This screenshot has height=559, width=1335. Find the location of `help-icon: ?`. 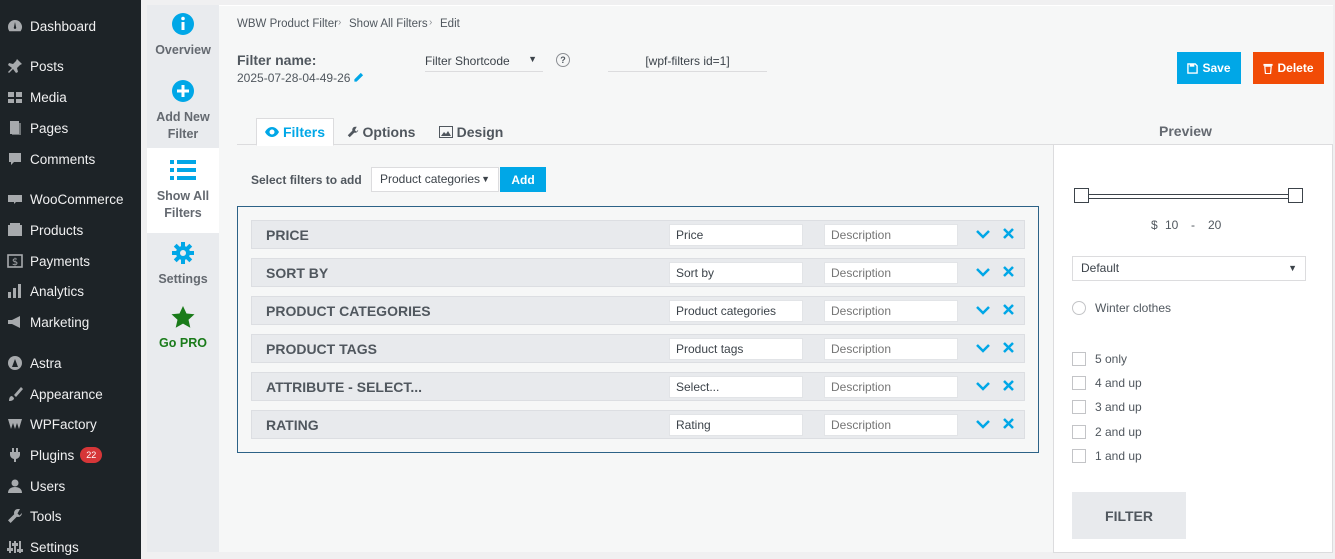

help-icon: ? is located at coordinates (563, 60).